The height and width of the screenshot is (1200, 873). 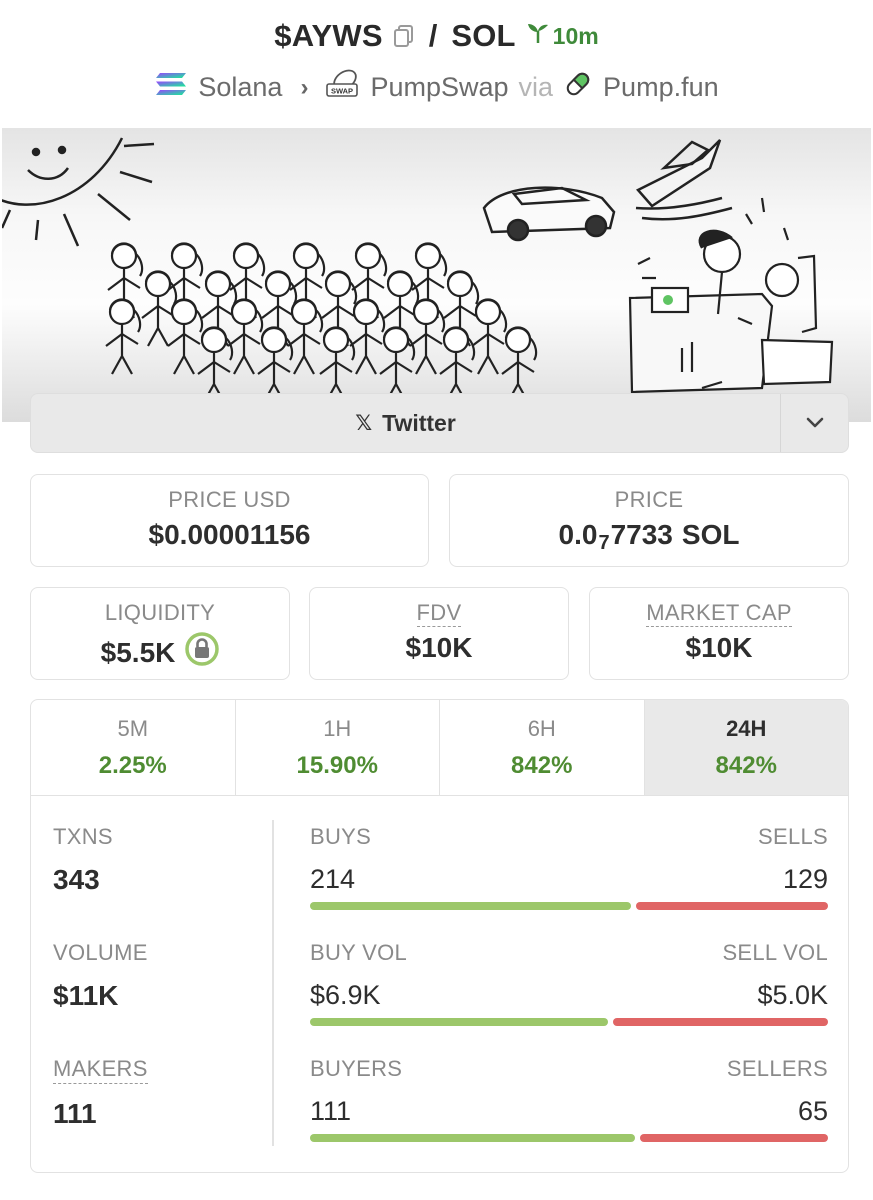 What do you see at coordinates (86, 995) in the screenshot?
I see `volume-value: $11K` at bounding box center [86, 995].